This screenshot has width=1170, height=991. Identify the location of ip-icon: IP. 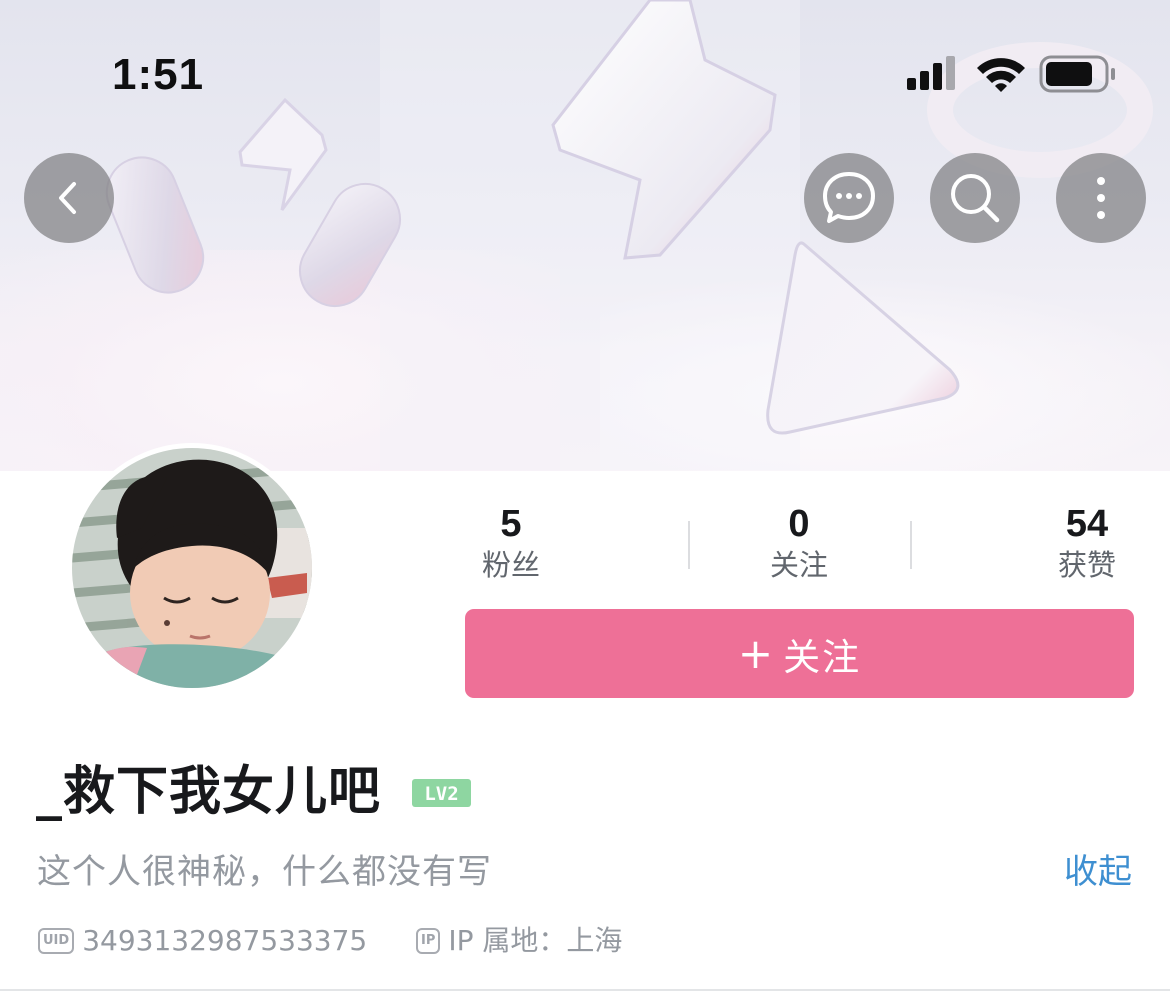
(428, 941).